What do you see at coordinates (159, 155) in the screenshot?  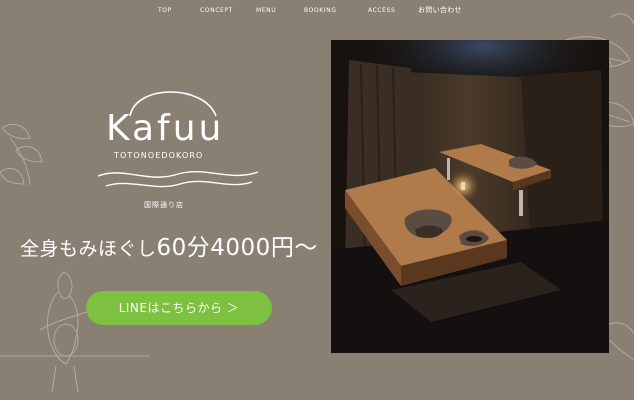 I see `logo-subtitle: TOTONOEDOKORO` at bounding box center [159, 155].